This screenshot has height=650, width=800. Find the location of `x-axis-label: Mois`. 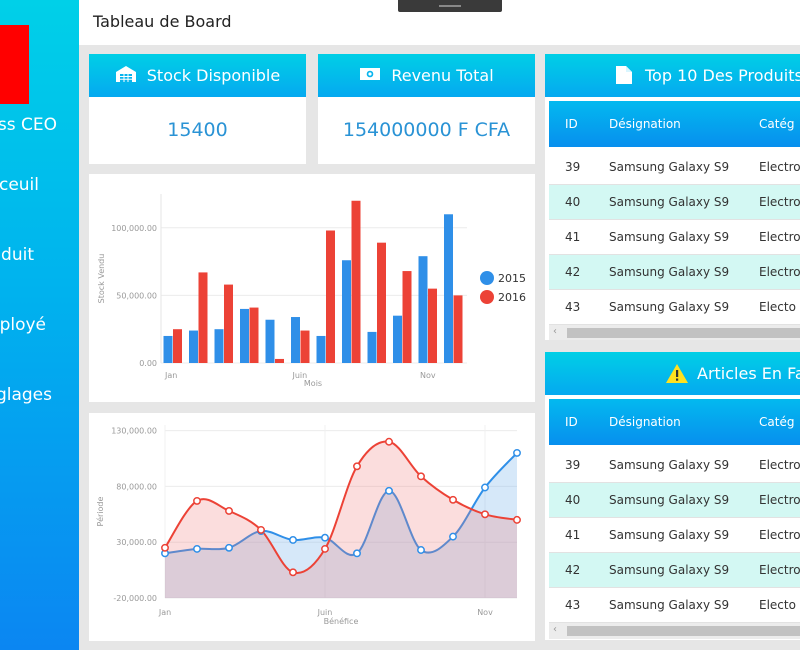

x-axis-label: Mois is located at coordinates (313, 383).